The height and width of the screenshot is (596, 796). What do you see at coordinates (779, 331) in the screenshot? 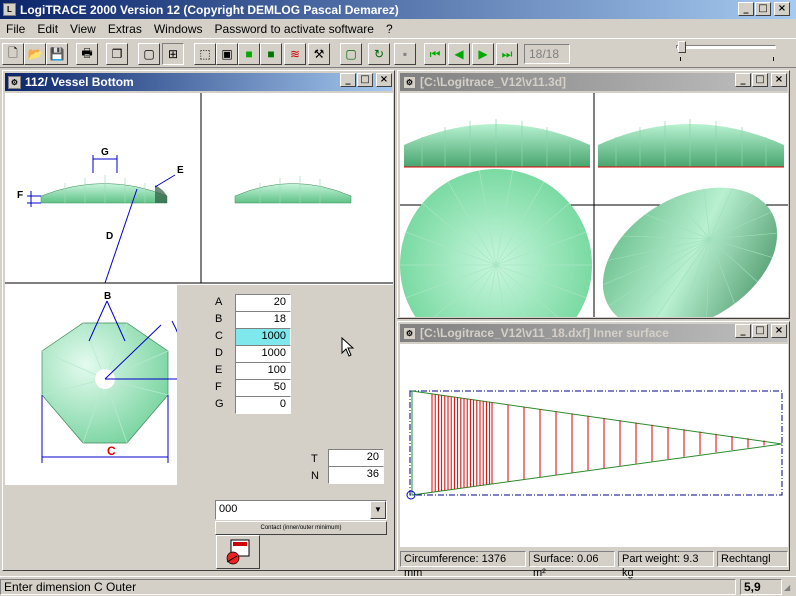
I see `dxf-close-button: ×` at bounding box center [779, 331].